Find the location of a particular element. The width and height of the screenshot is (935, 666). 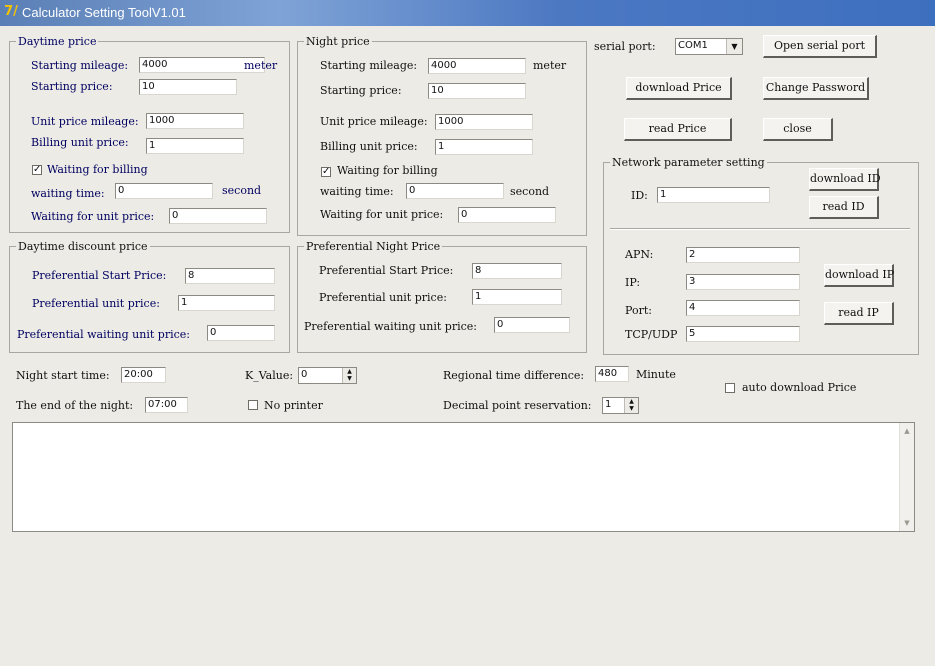

night-discount-title: Preferential Night Price is located at coordinates (373, 246).